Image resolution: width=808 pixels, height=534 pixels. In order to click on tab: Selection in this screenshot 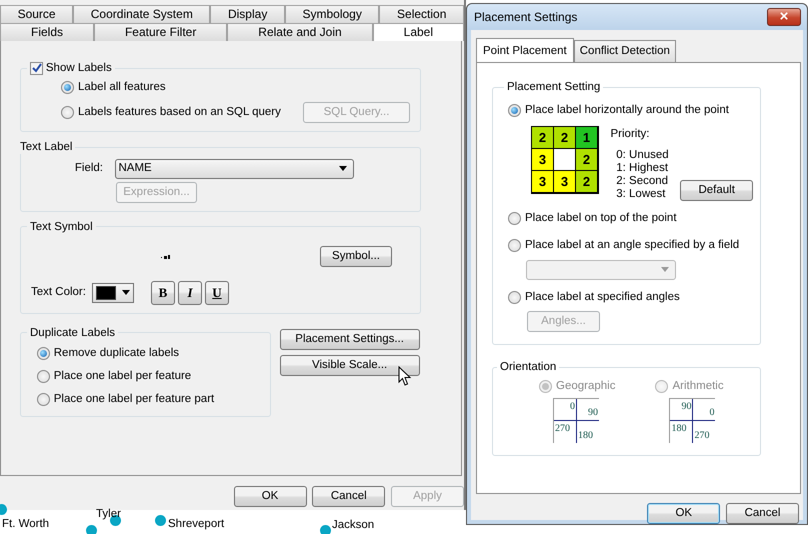, I will do `click(421, 14)`.